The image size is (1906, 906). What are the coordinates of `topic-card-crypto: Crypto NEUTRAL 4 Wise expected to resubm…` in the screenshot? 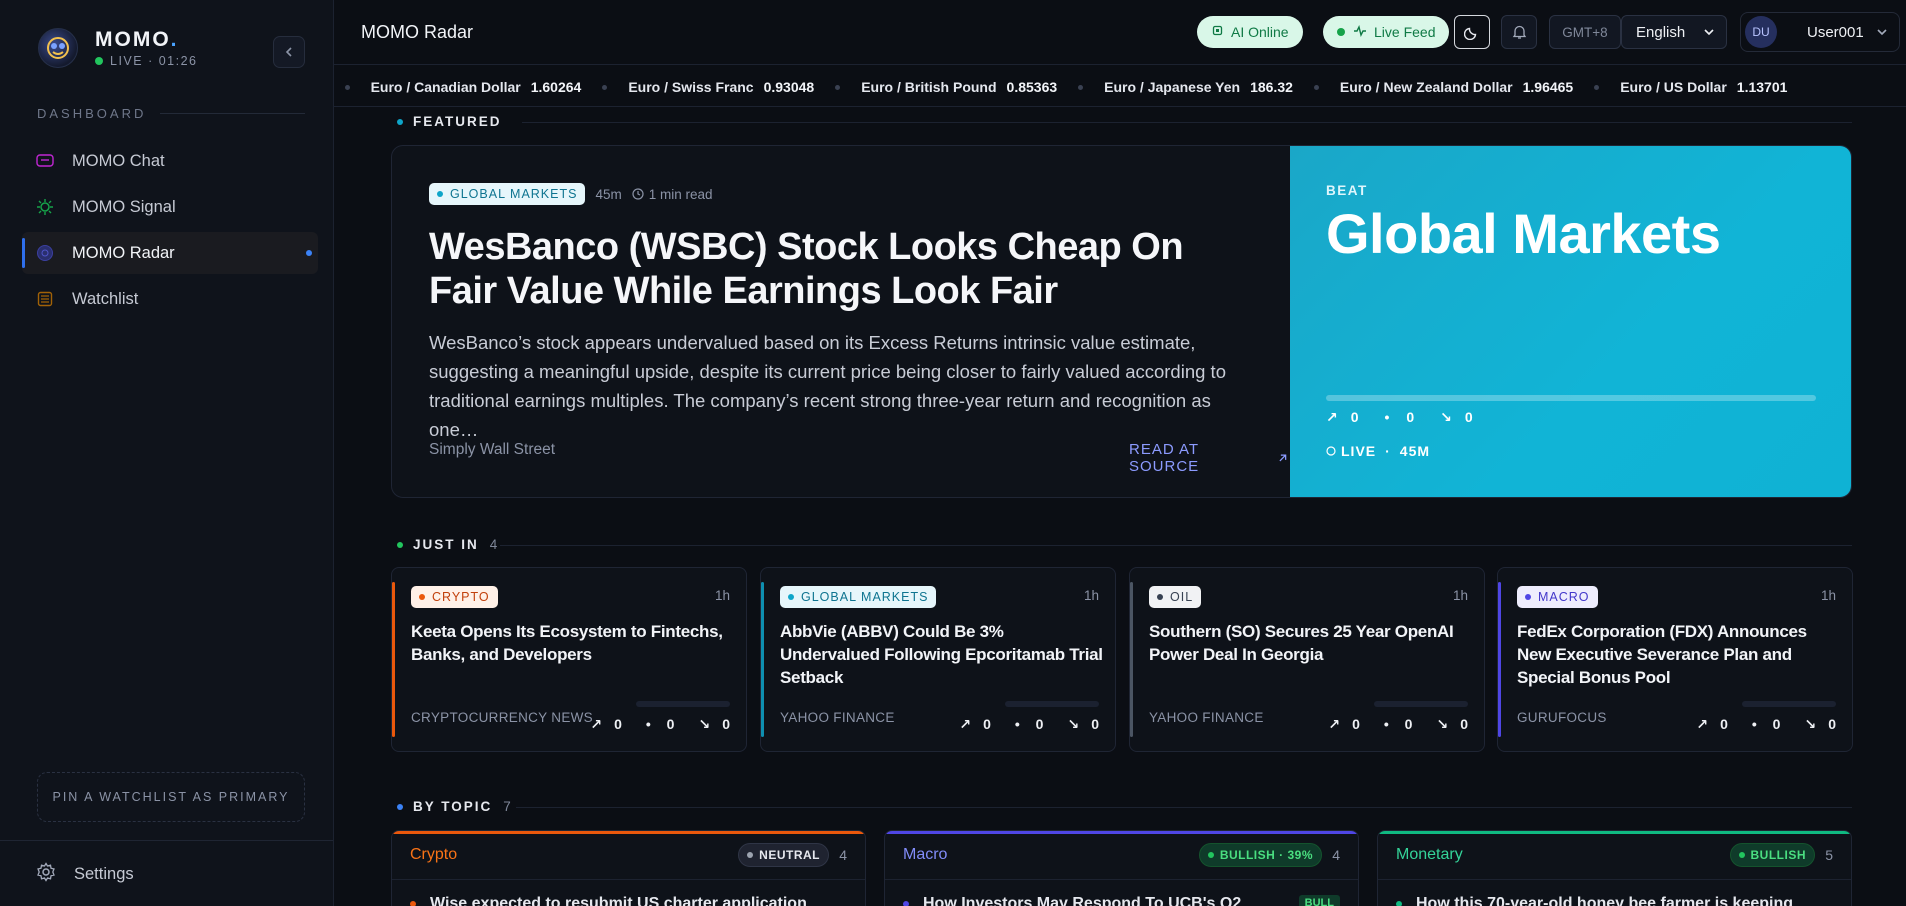 It's located at (628, 868).